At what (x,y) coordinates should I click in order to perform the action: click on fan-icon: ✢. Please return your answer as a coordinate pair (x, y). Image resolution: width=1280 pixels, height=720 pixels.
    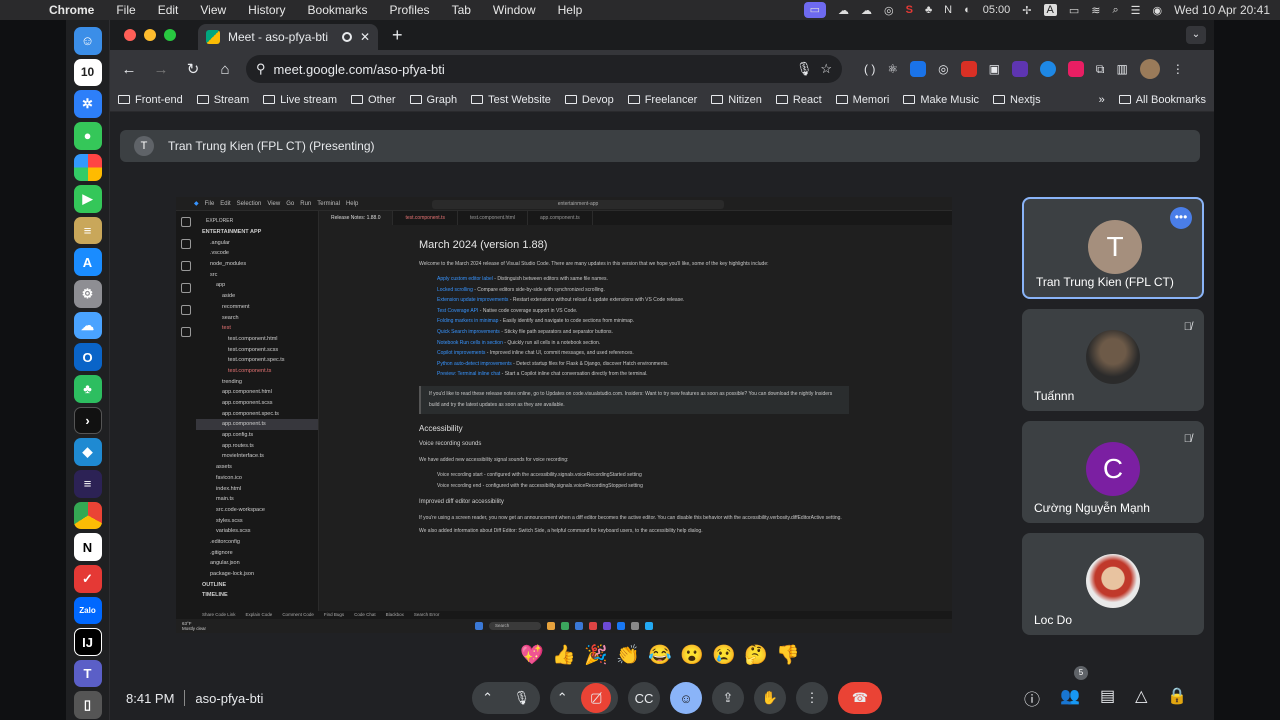
    Looking at the image, I should click on (1026, 10).